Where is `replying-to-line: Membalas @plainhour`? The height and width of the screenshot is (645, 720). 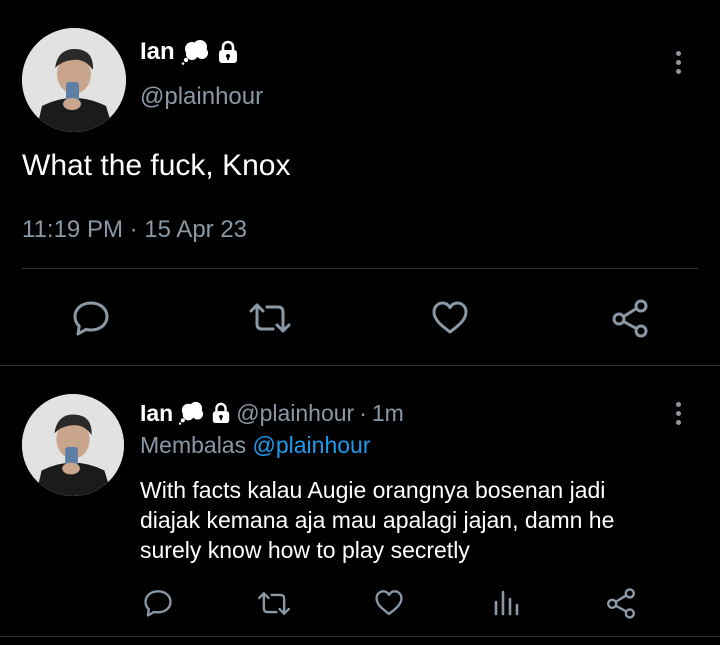
replying-to-line: Membalas @plainhour is located at coordinates (255, 445).